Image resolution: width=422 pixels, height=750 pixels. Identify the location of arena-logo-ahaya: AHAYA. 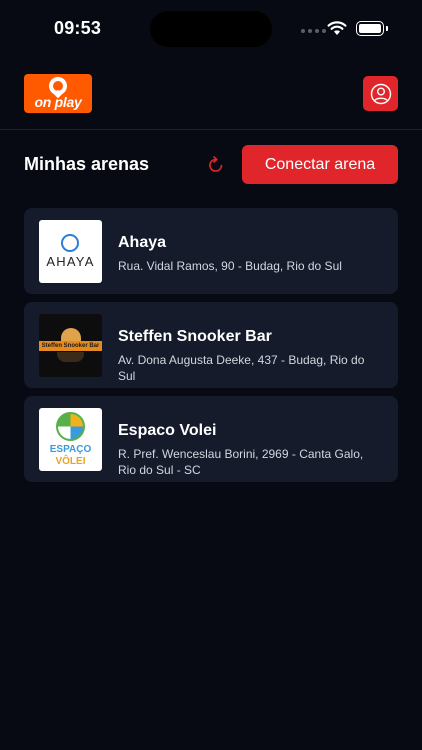
(70, 251).